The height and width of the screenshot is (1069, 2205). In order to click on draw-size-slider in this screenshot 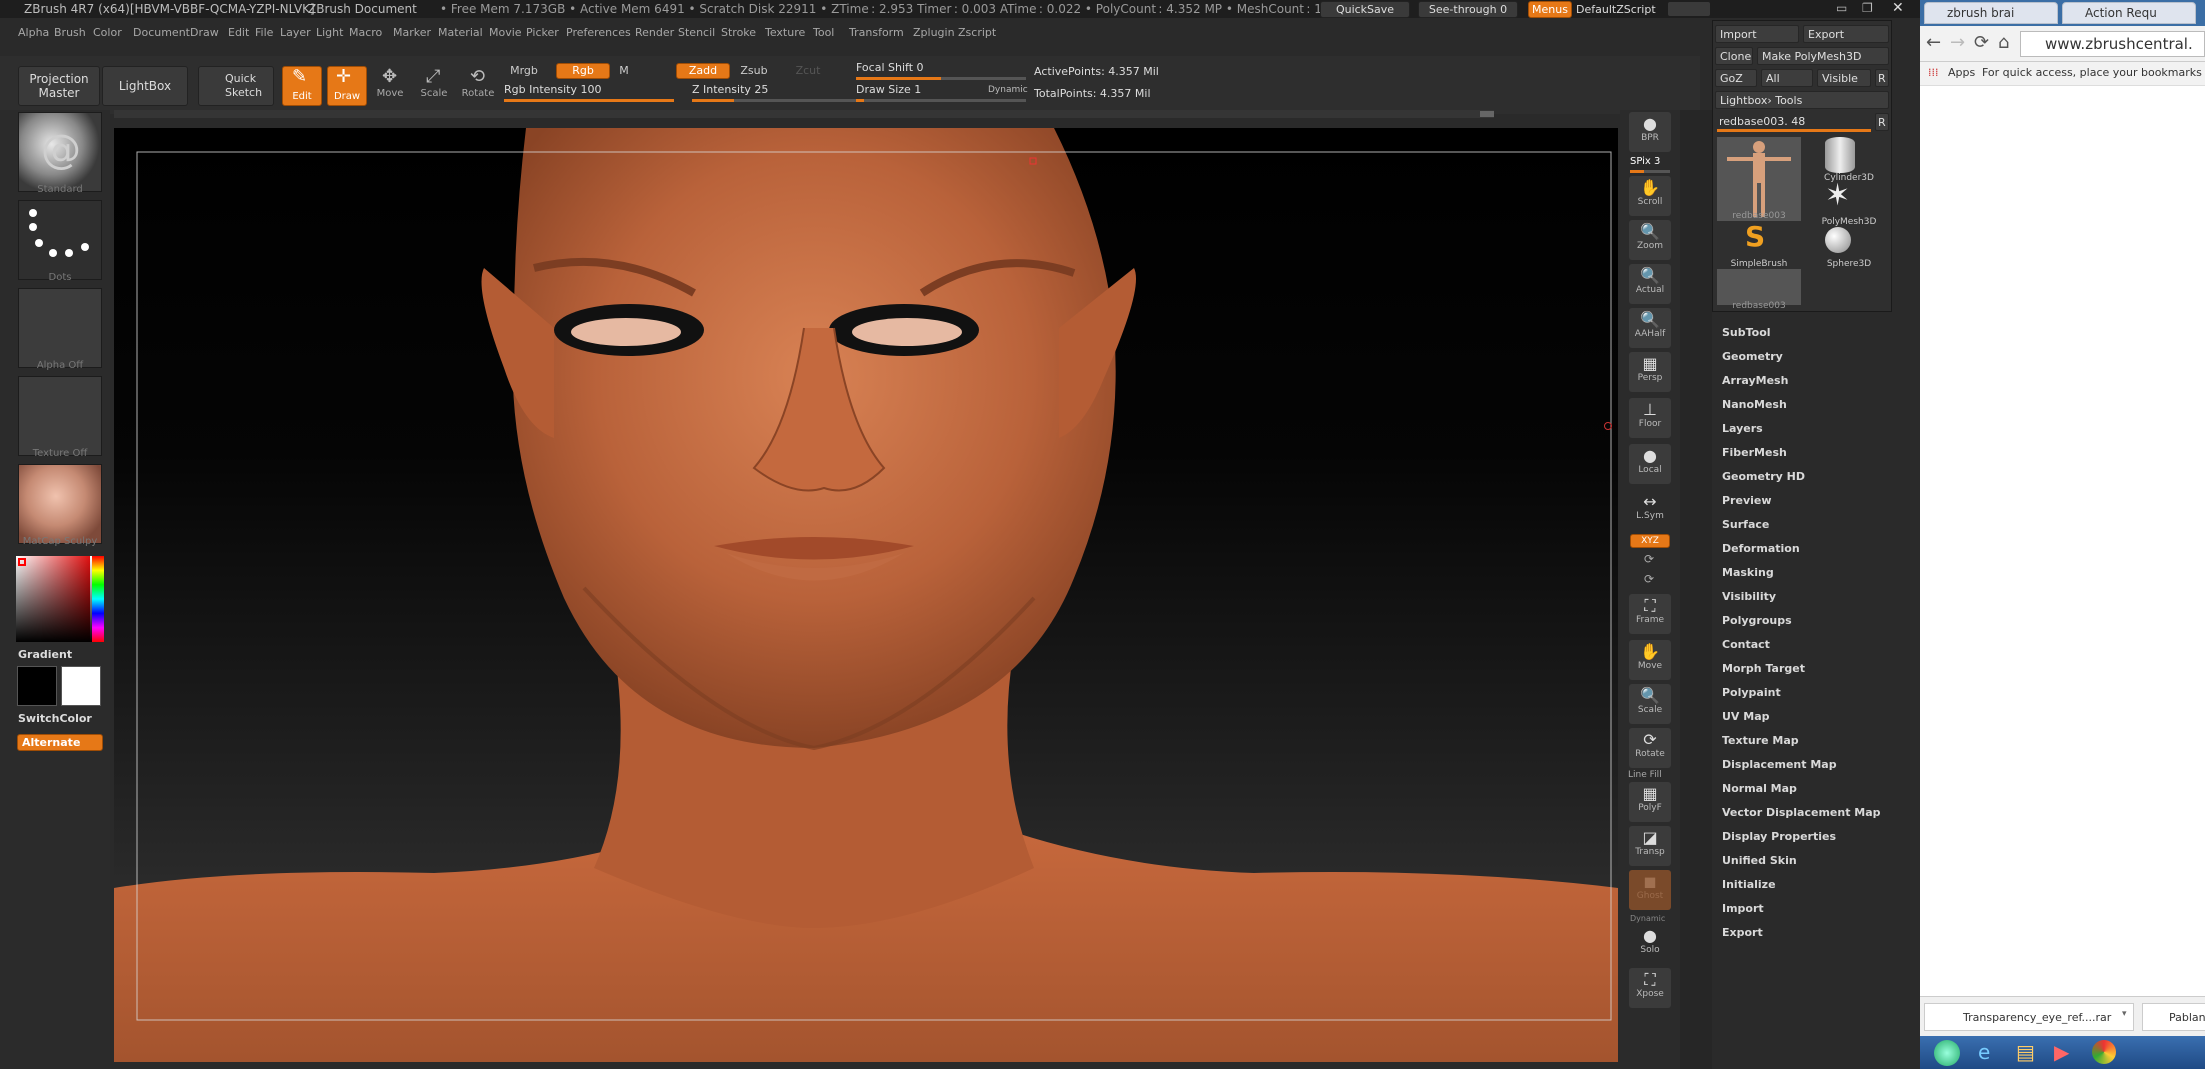, I will do `click(941, 100)`.